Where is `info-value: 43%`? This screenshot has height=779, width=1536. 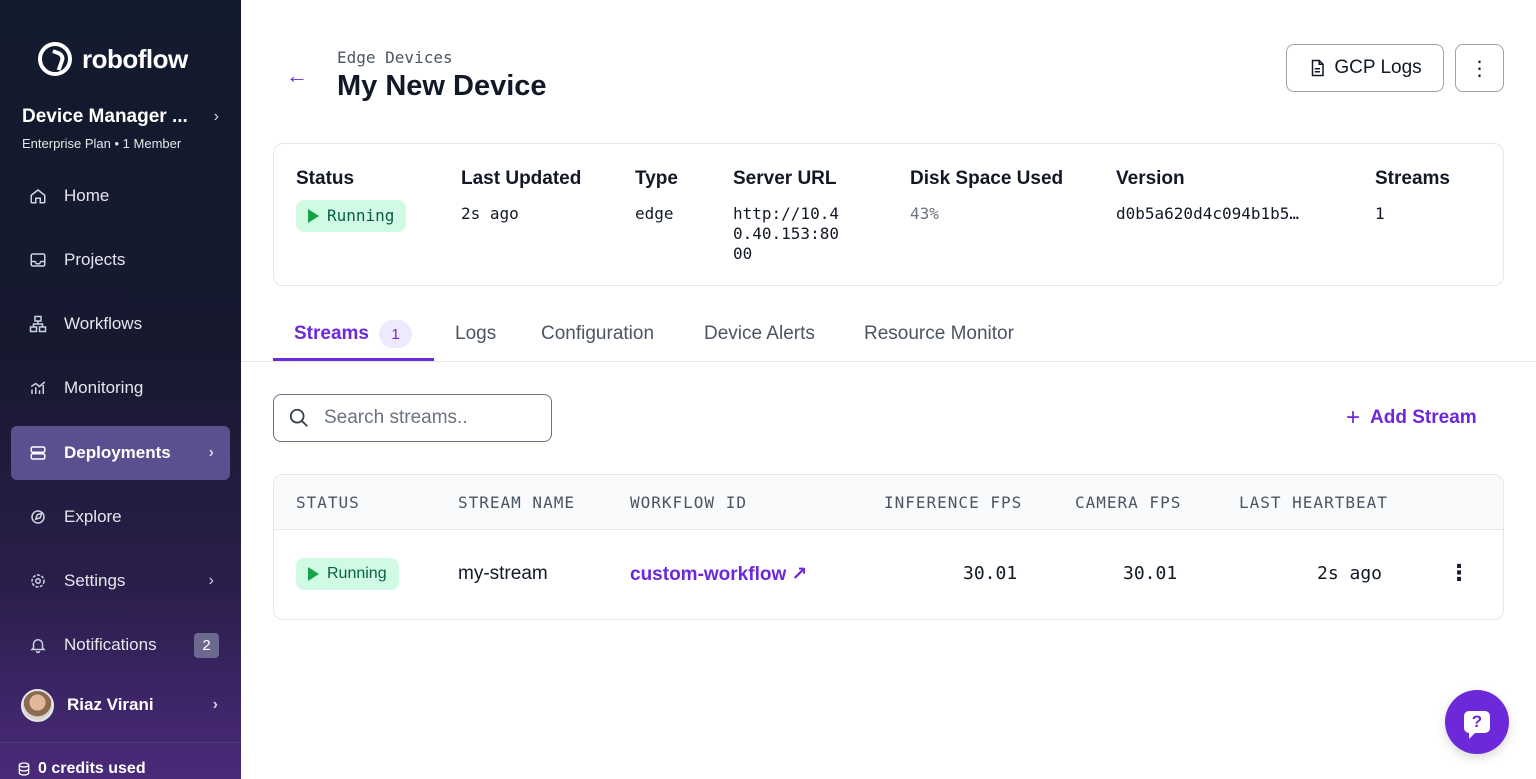 info-value: 43% is located at coordinates (924, 213).